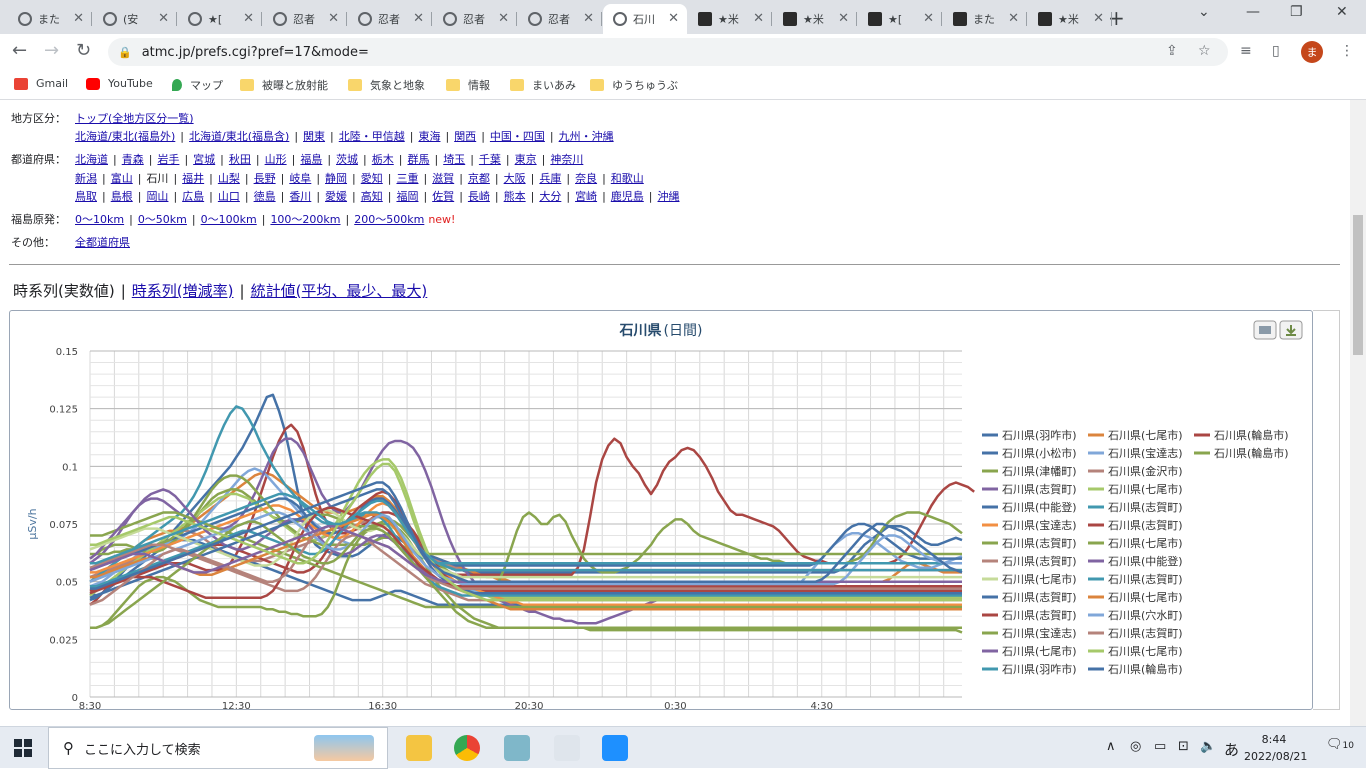 This screenshot has height=769, width=1366. What do you see at coordinates (125, 52) in the screenshot?
I see `lock-icon: 🔒` at bounding box center [125, 52].